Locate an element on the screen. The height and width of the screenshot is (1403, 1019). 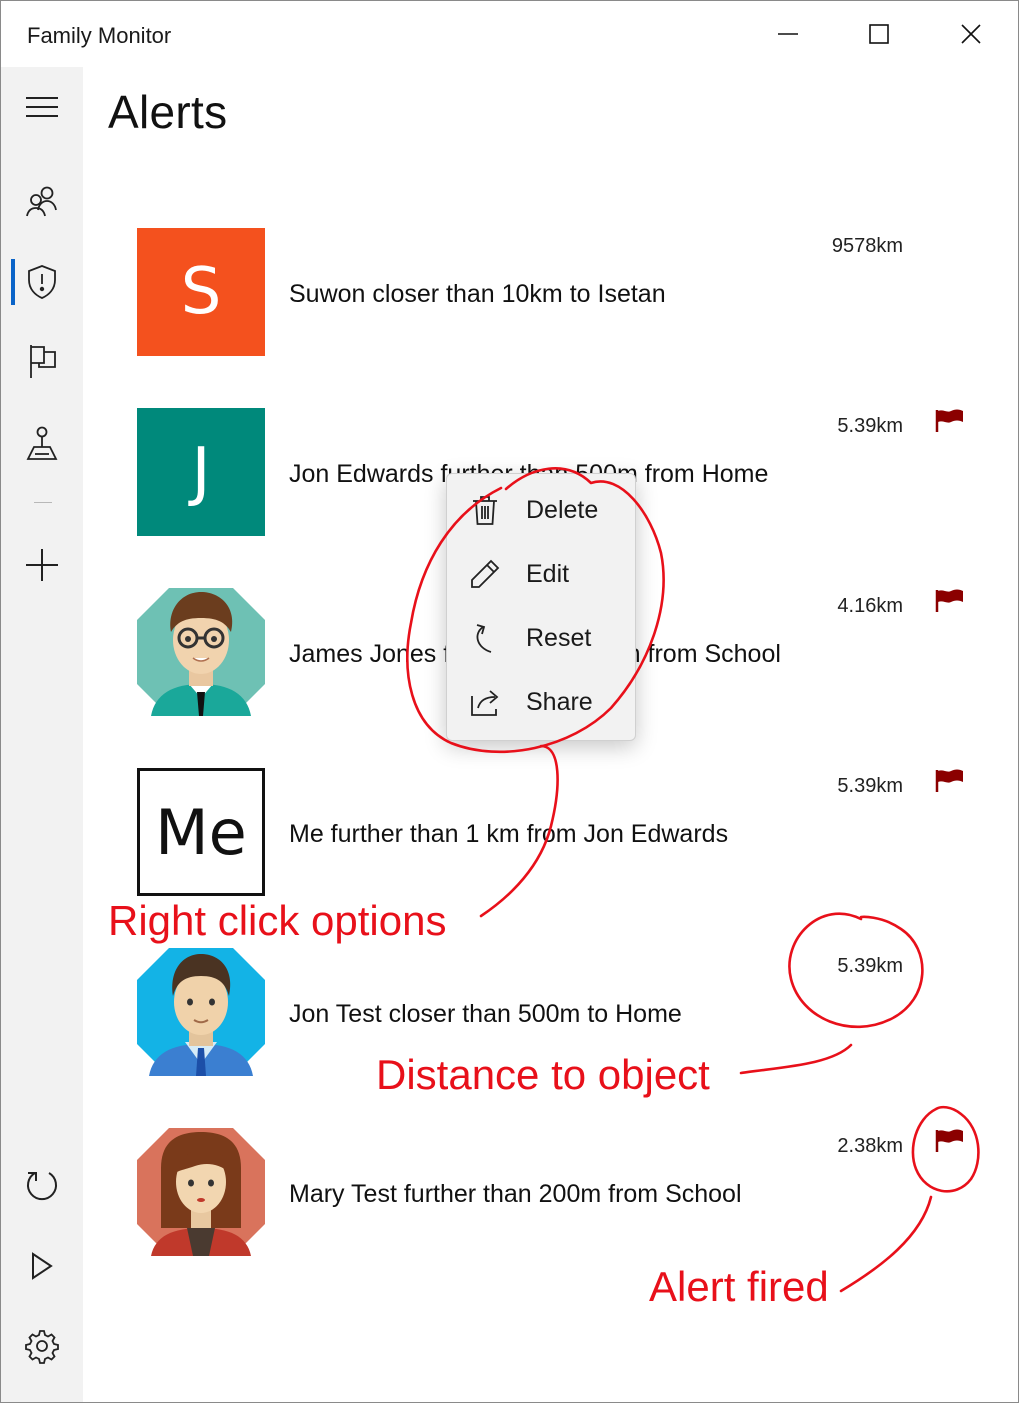
flag-icon is located at coordinates (43, 361).